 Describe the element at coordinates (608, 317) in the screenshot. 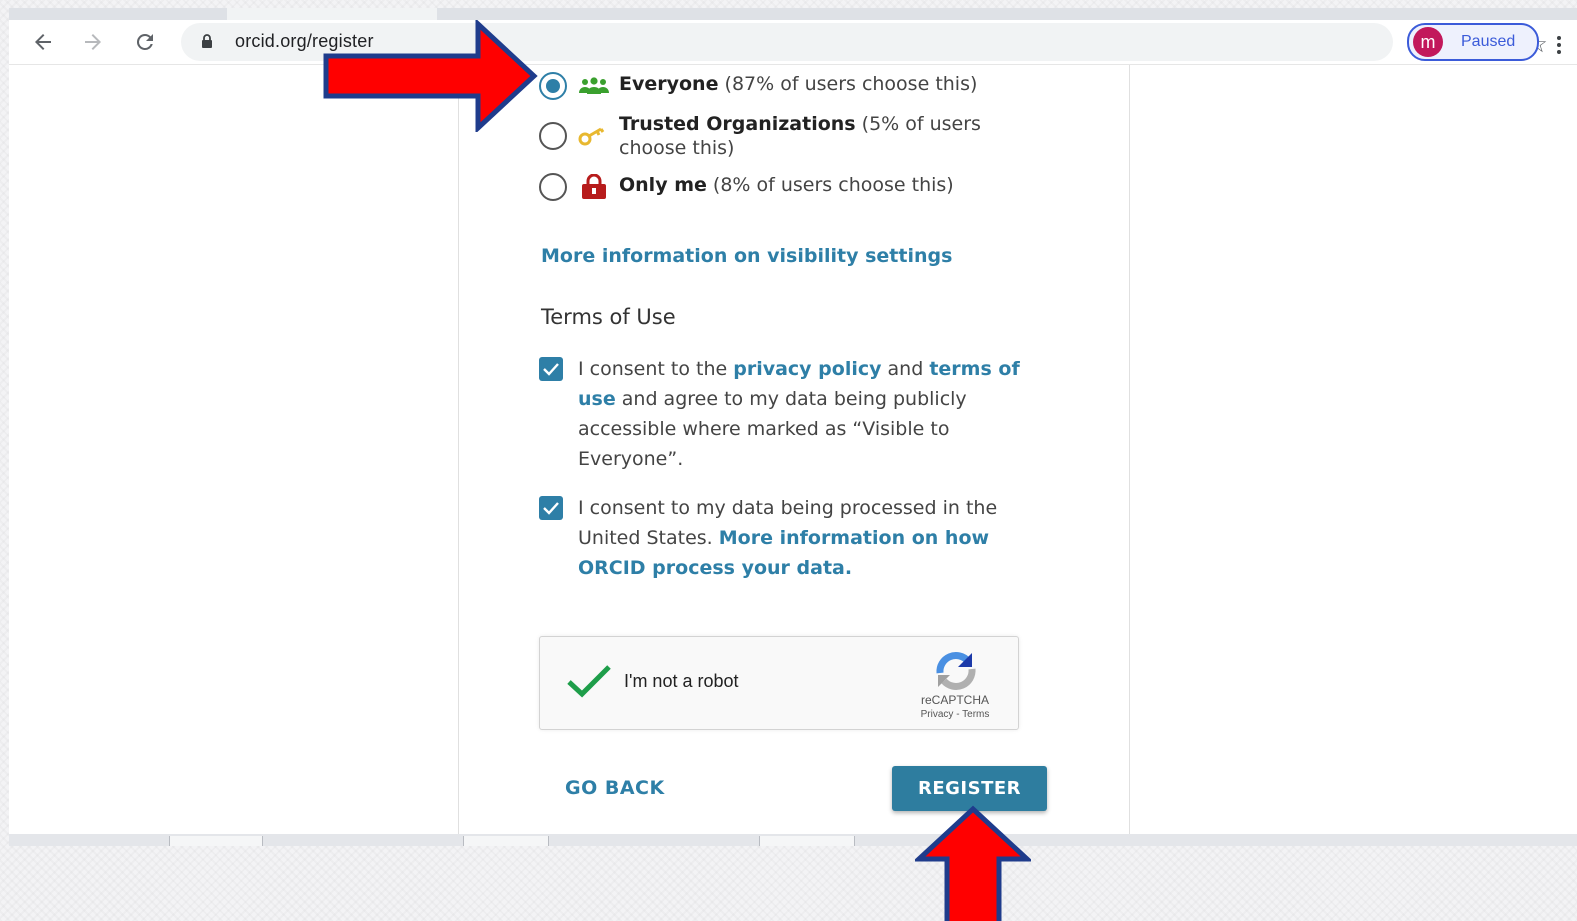

I see `terms-heading: Terms of Use` at that location.